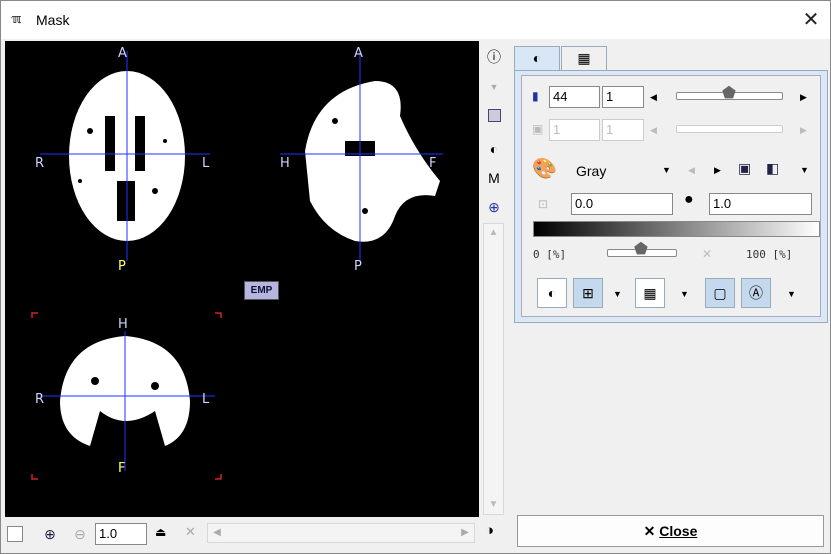 The height and width of the screenshot is (554, 831). Describe the element at coordinates (40, 399) in the screenshot. I see `coronal-left-label: R` at that location.